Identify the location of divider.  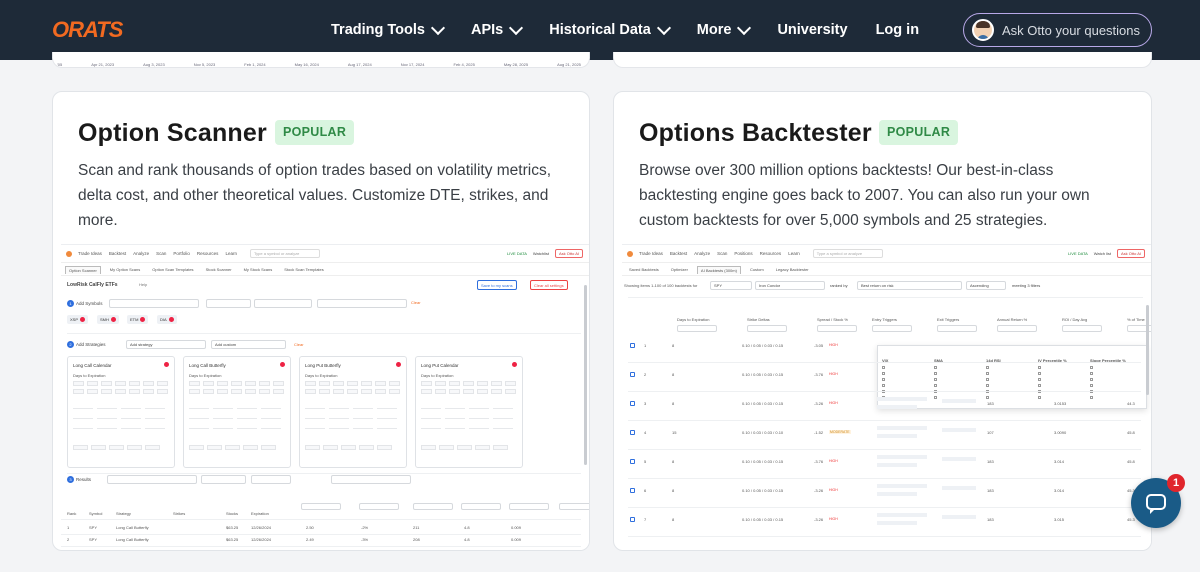
(324, 473).